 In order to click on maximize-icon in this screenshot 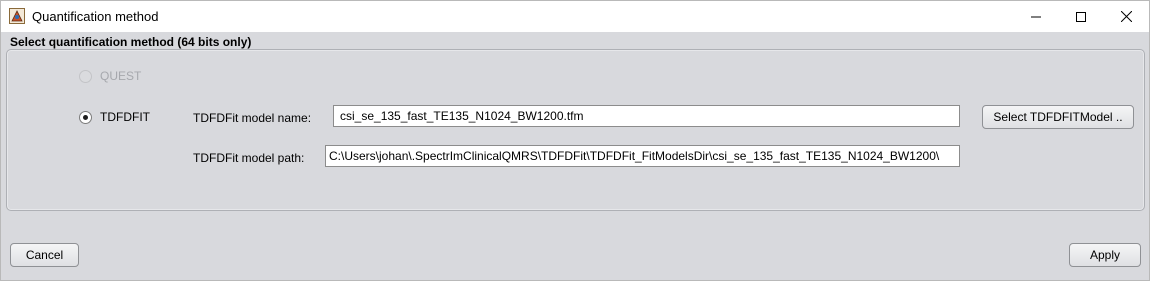, I will do `click(1081, 16)`.